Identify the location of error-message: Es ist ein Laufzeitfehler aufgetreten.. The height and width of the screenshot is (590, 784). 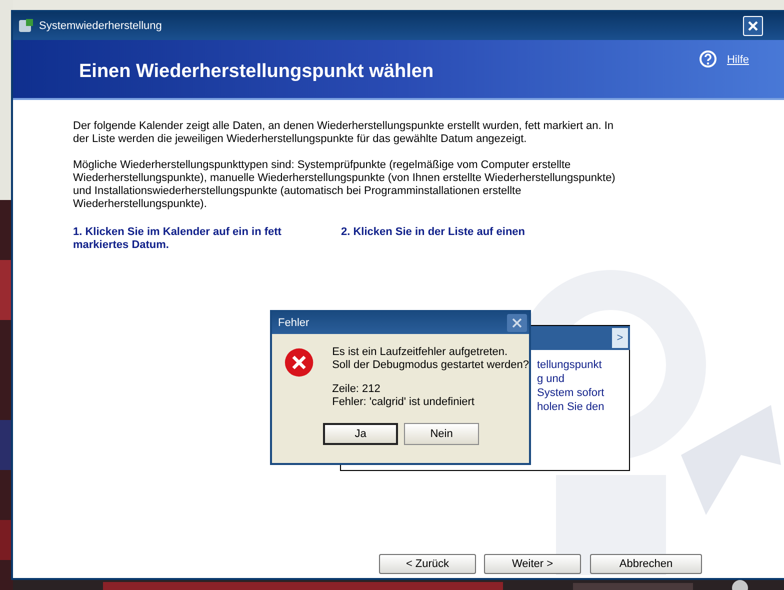
(420, 352).